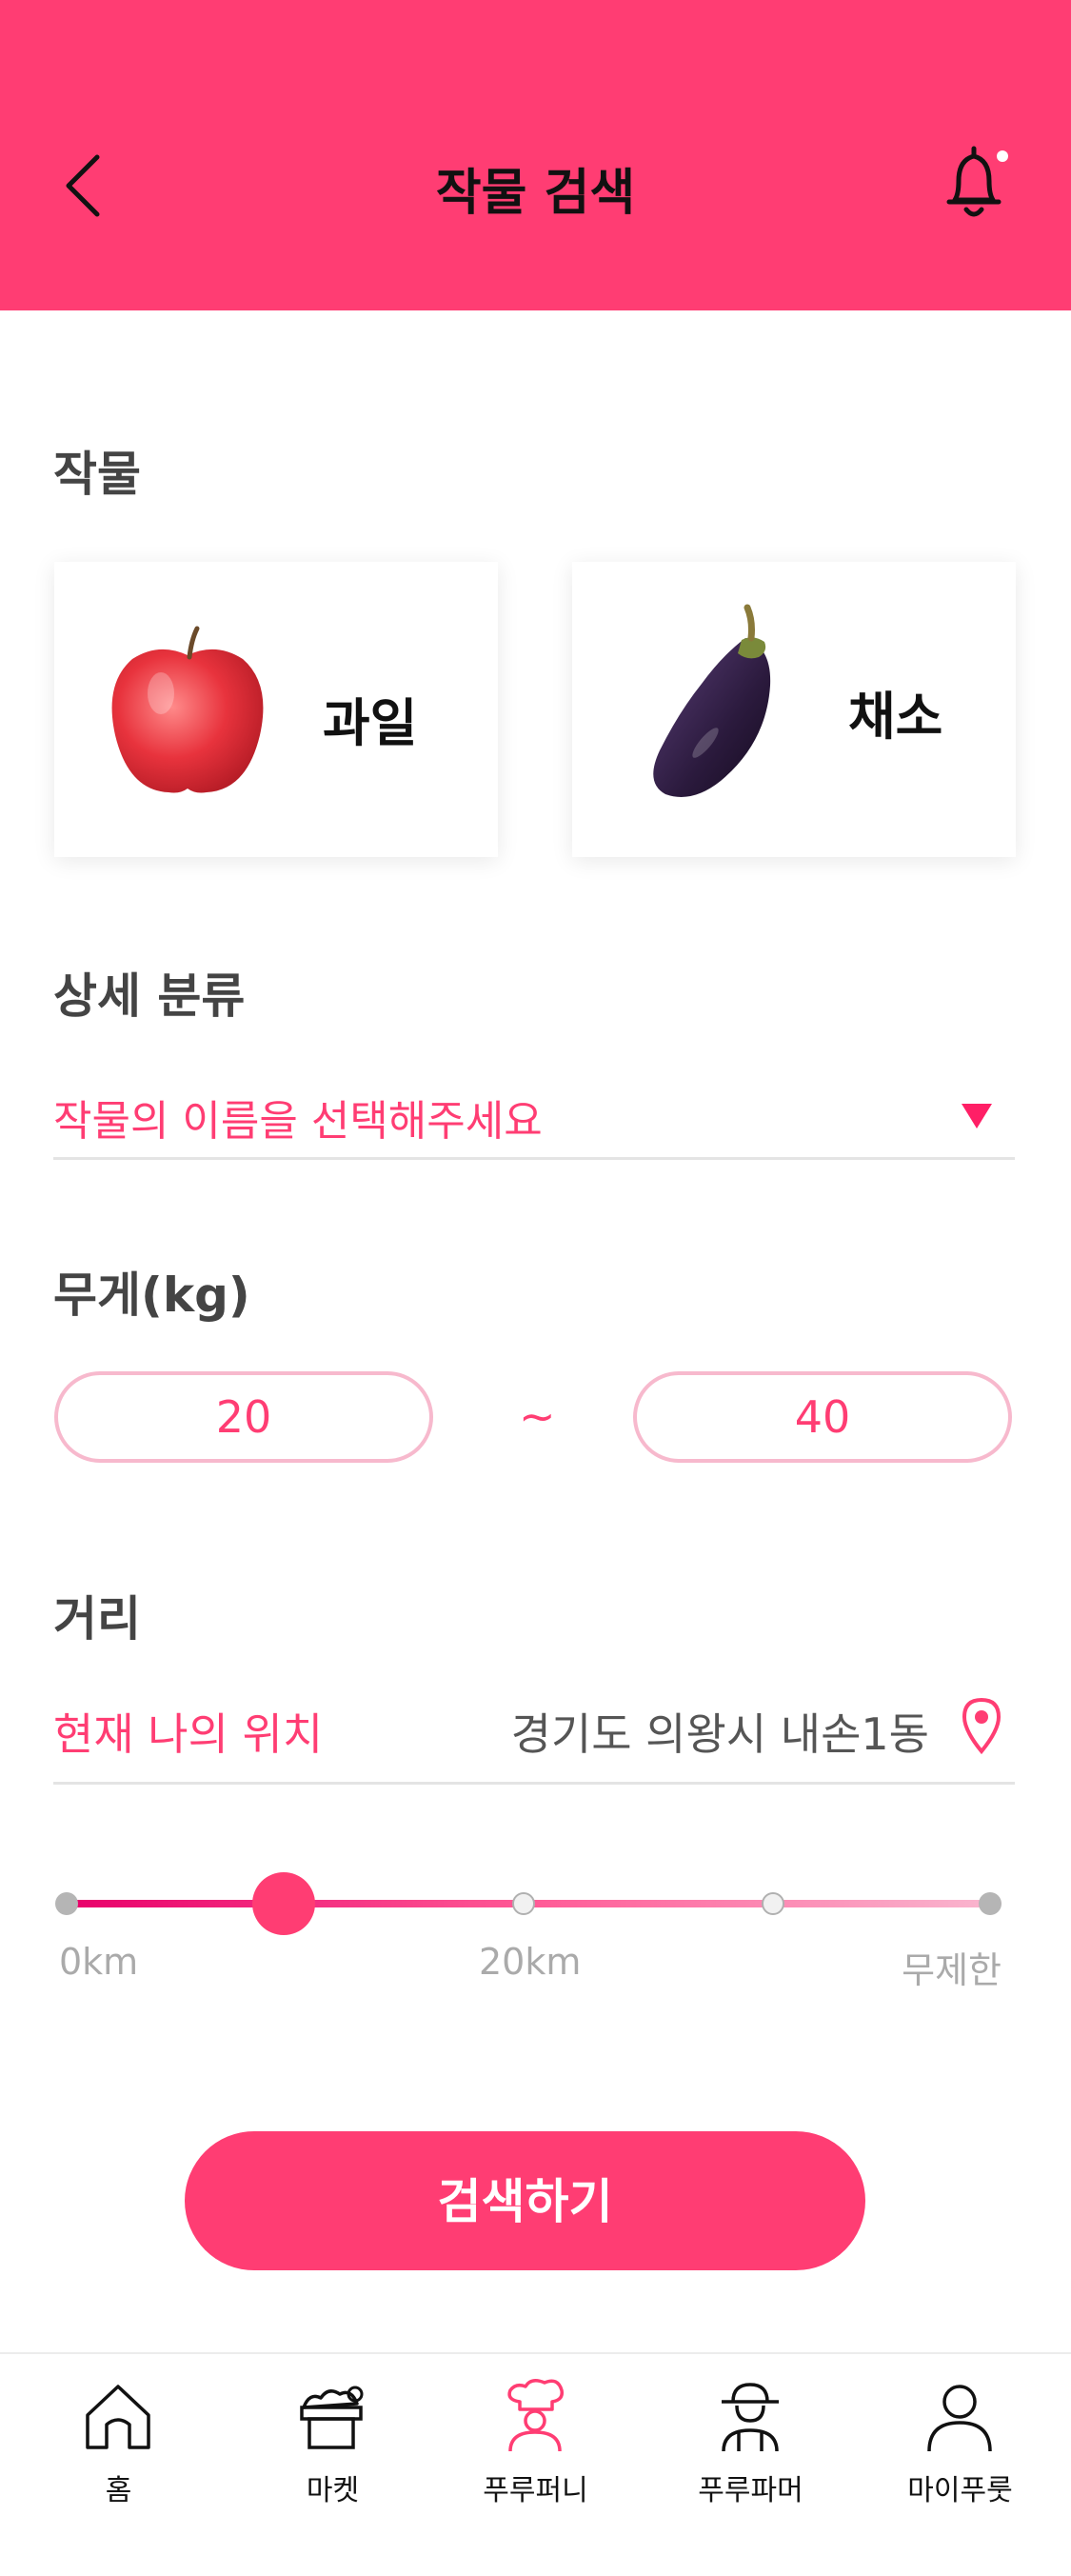 The width and height of the screenshot is (1071, 2576). I want to click on detail-section-label: 상세 분류, so click(149, 996).